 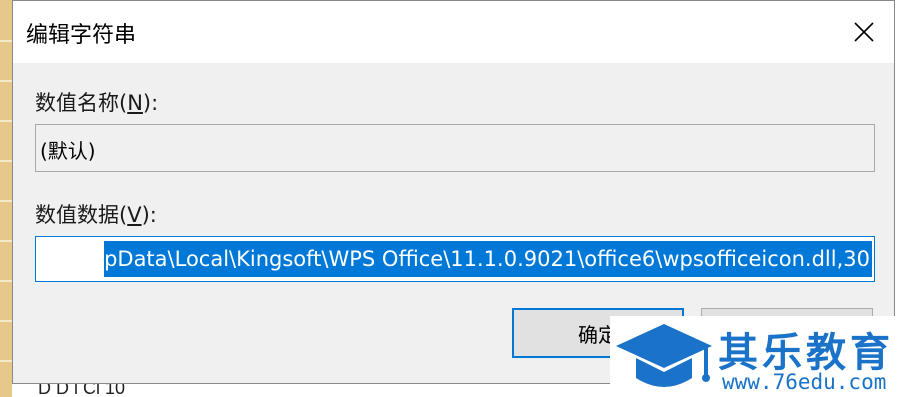 What do you see at coordinates (97, 103) in the screenshot?
I see `value-name-label: 数值名称(N):` at bounding box center [97, 103].